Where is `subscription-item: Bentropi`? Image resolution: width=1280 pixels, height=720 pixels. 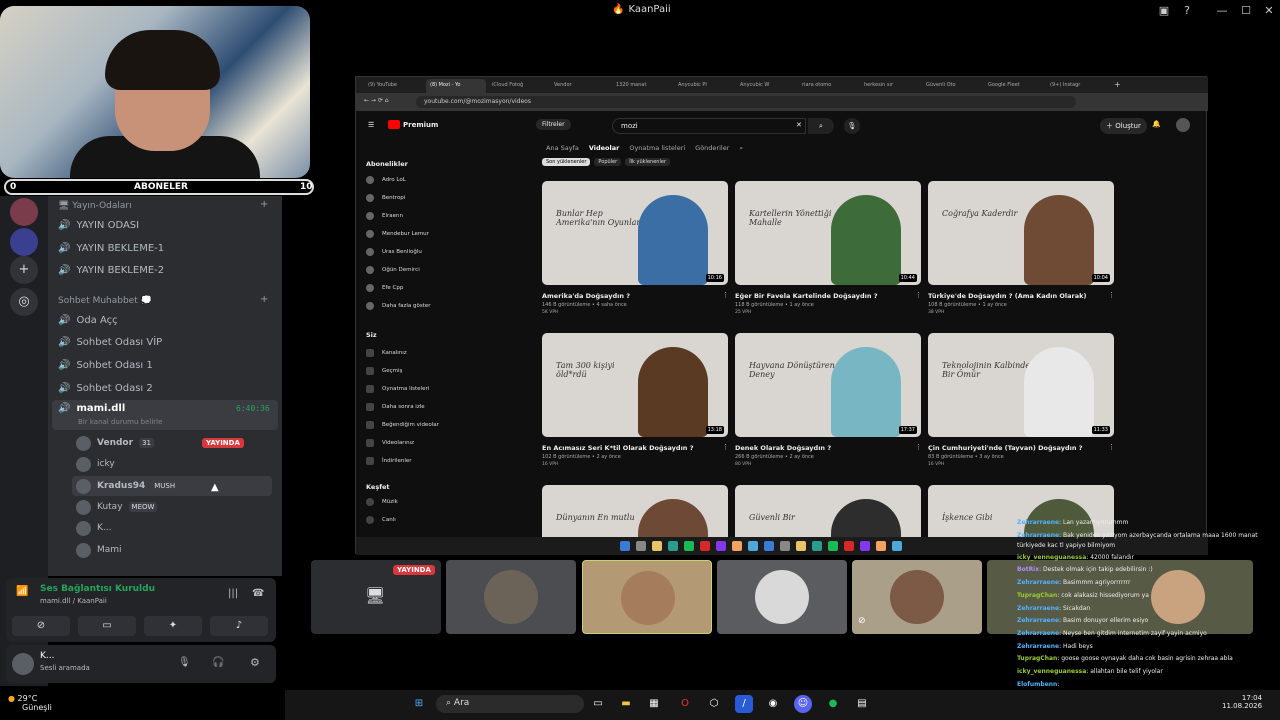
subscription-item: Bentropi is located at coordinates (385, 198).